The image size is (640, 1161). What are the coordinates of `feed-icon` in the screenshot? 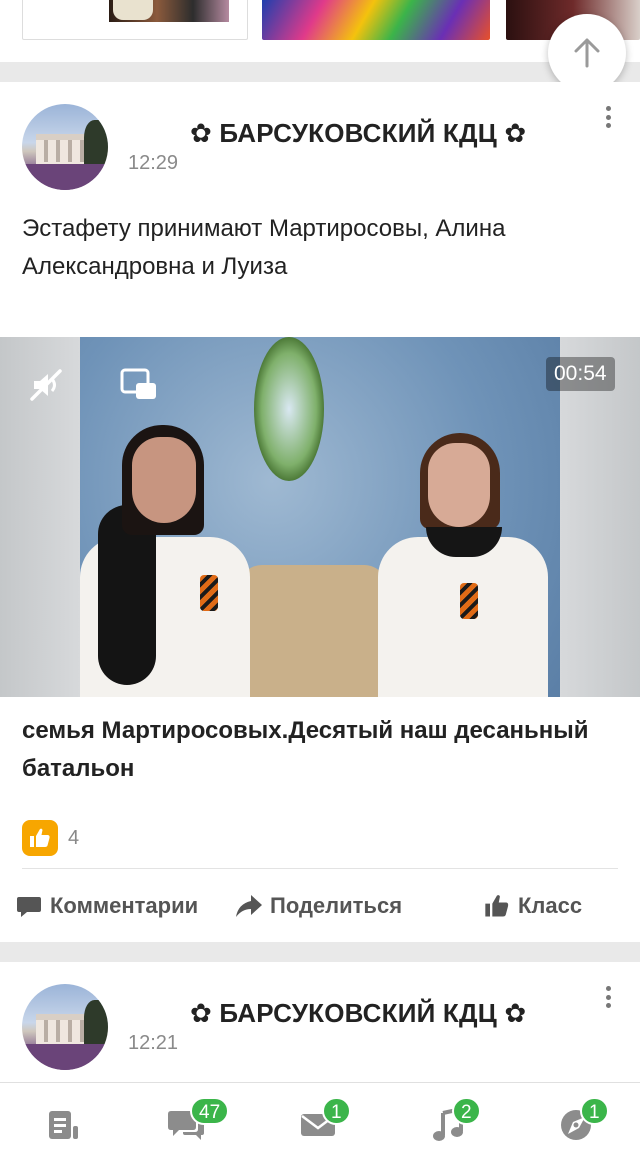 It's located at (63, 1125).